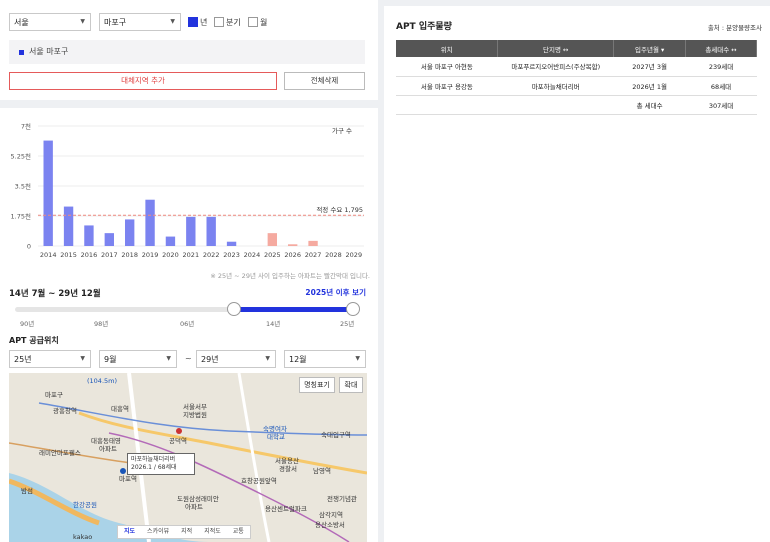 This screenshot has height=542, width=770. What do you see at coordinates (129, 532) in the screenshot?
I see `map-tab: 지도` at bounding box center [129, 532].